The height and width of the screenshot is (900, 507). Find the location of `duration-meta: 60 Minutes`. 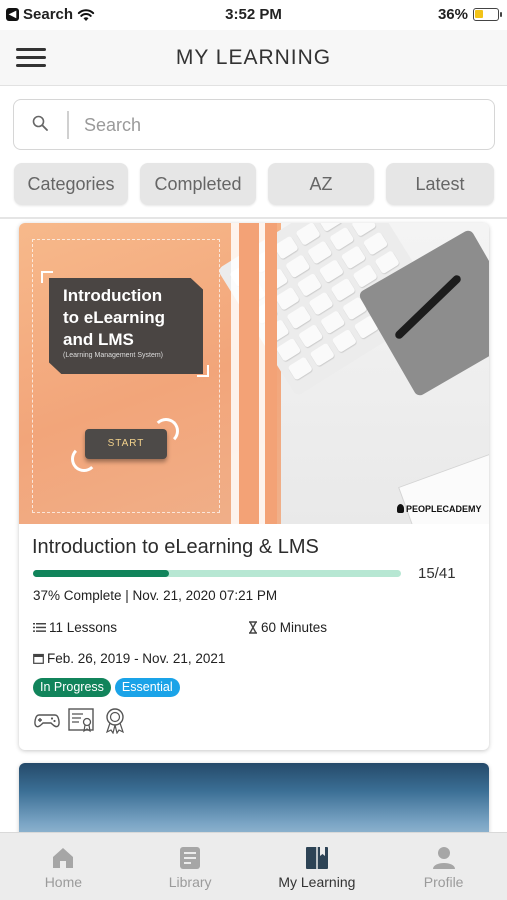

duration-meta: 60 Minutes is located at coordinates (287, 627).